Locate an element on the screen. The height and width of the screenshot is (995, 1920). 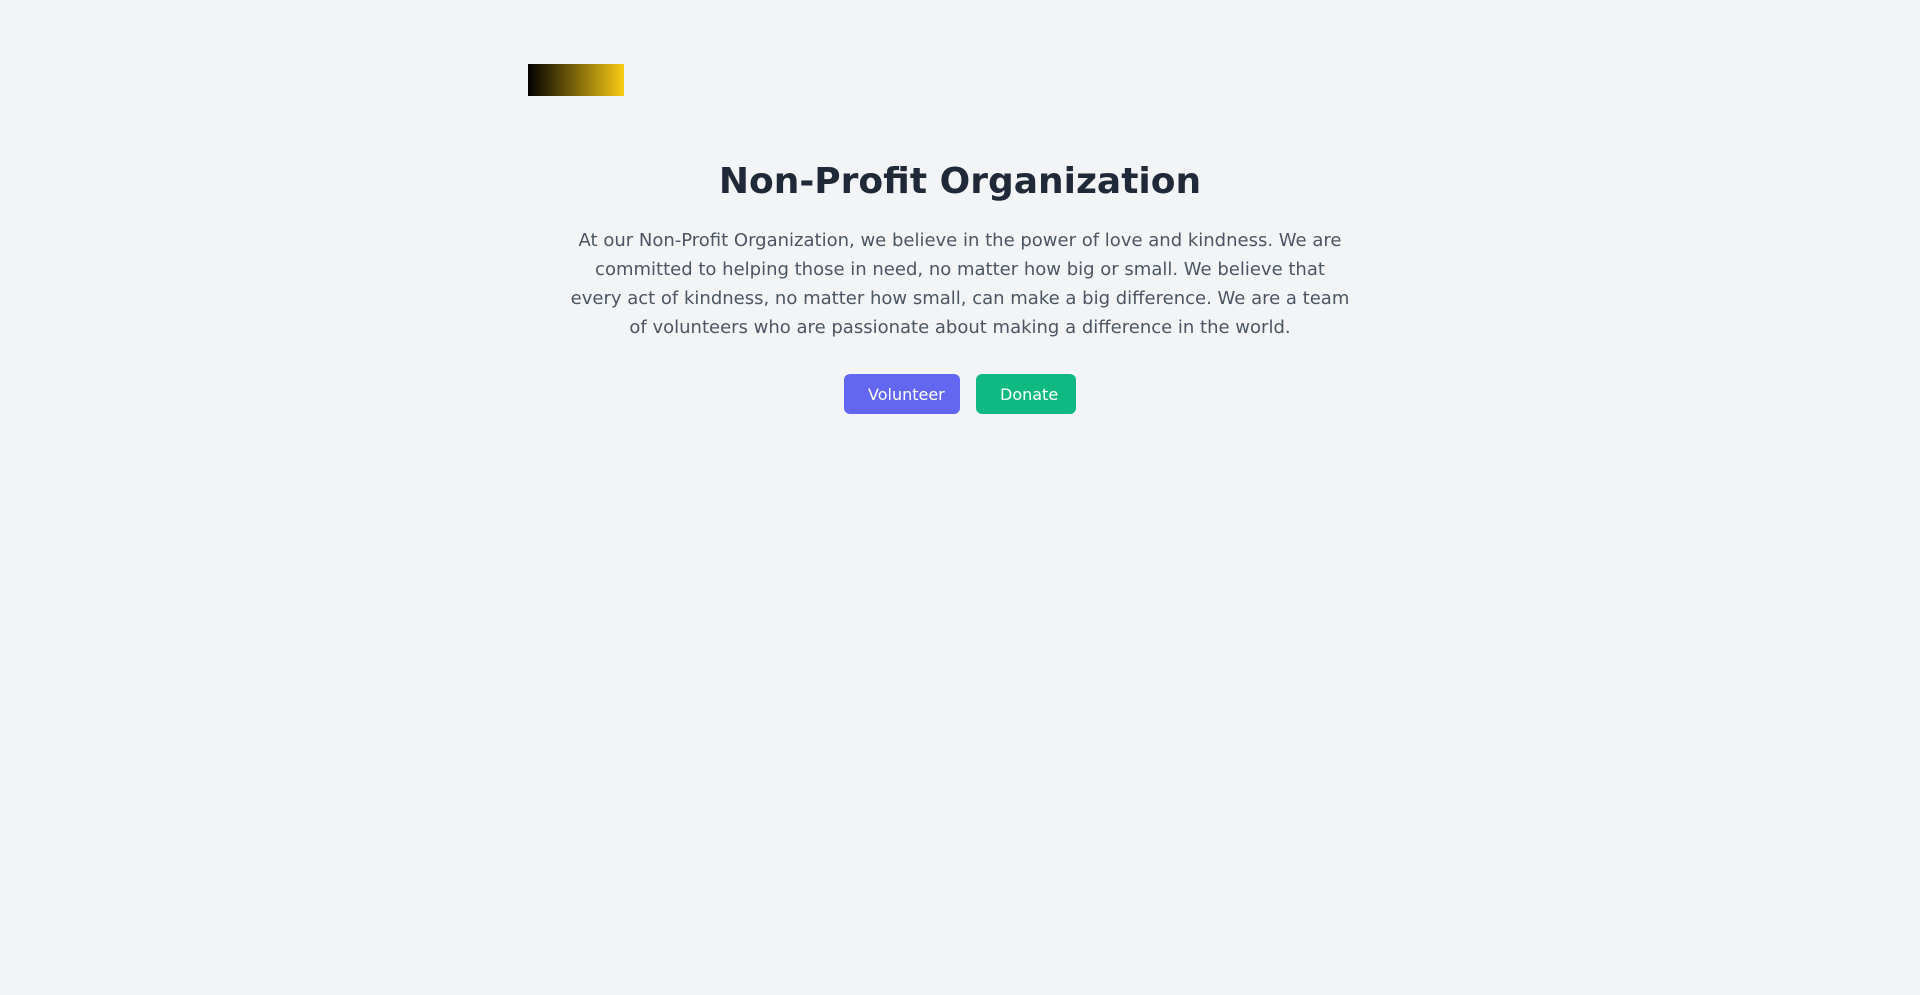
action-buttons: Volunteer Donate is located at coordinates (960, 394).